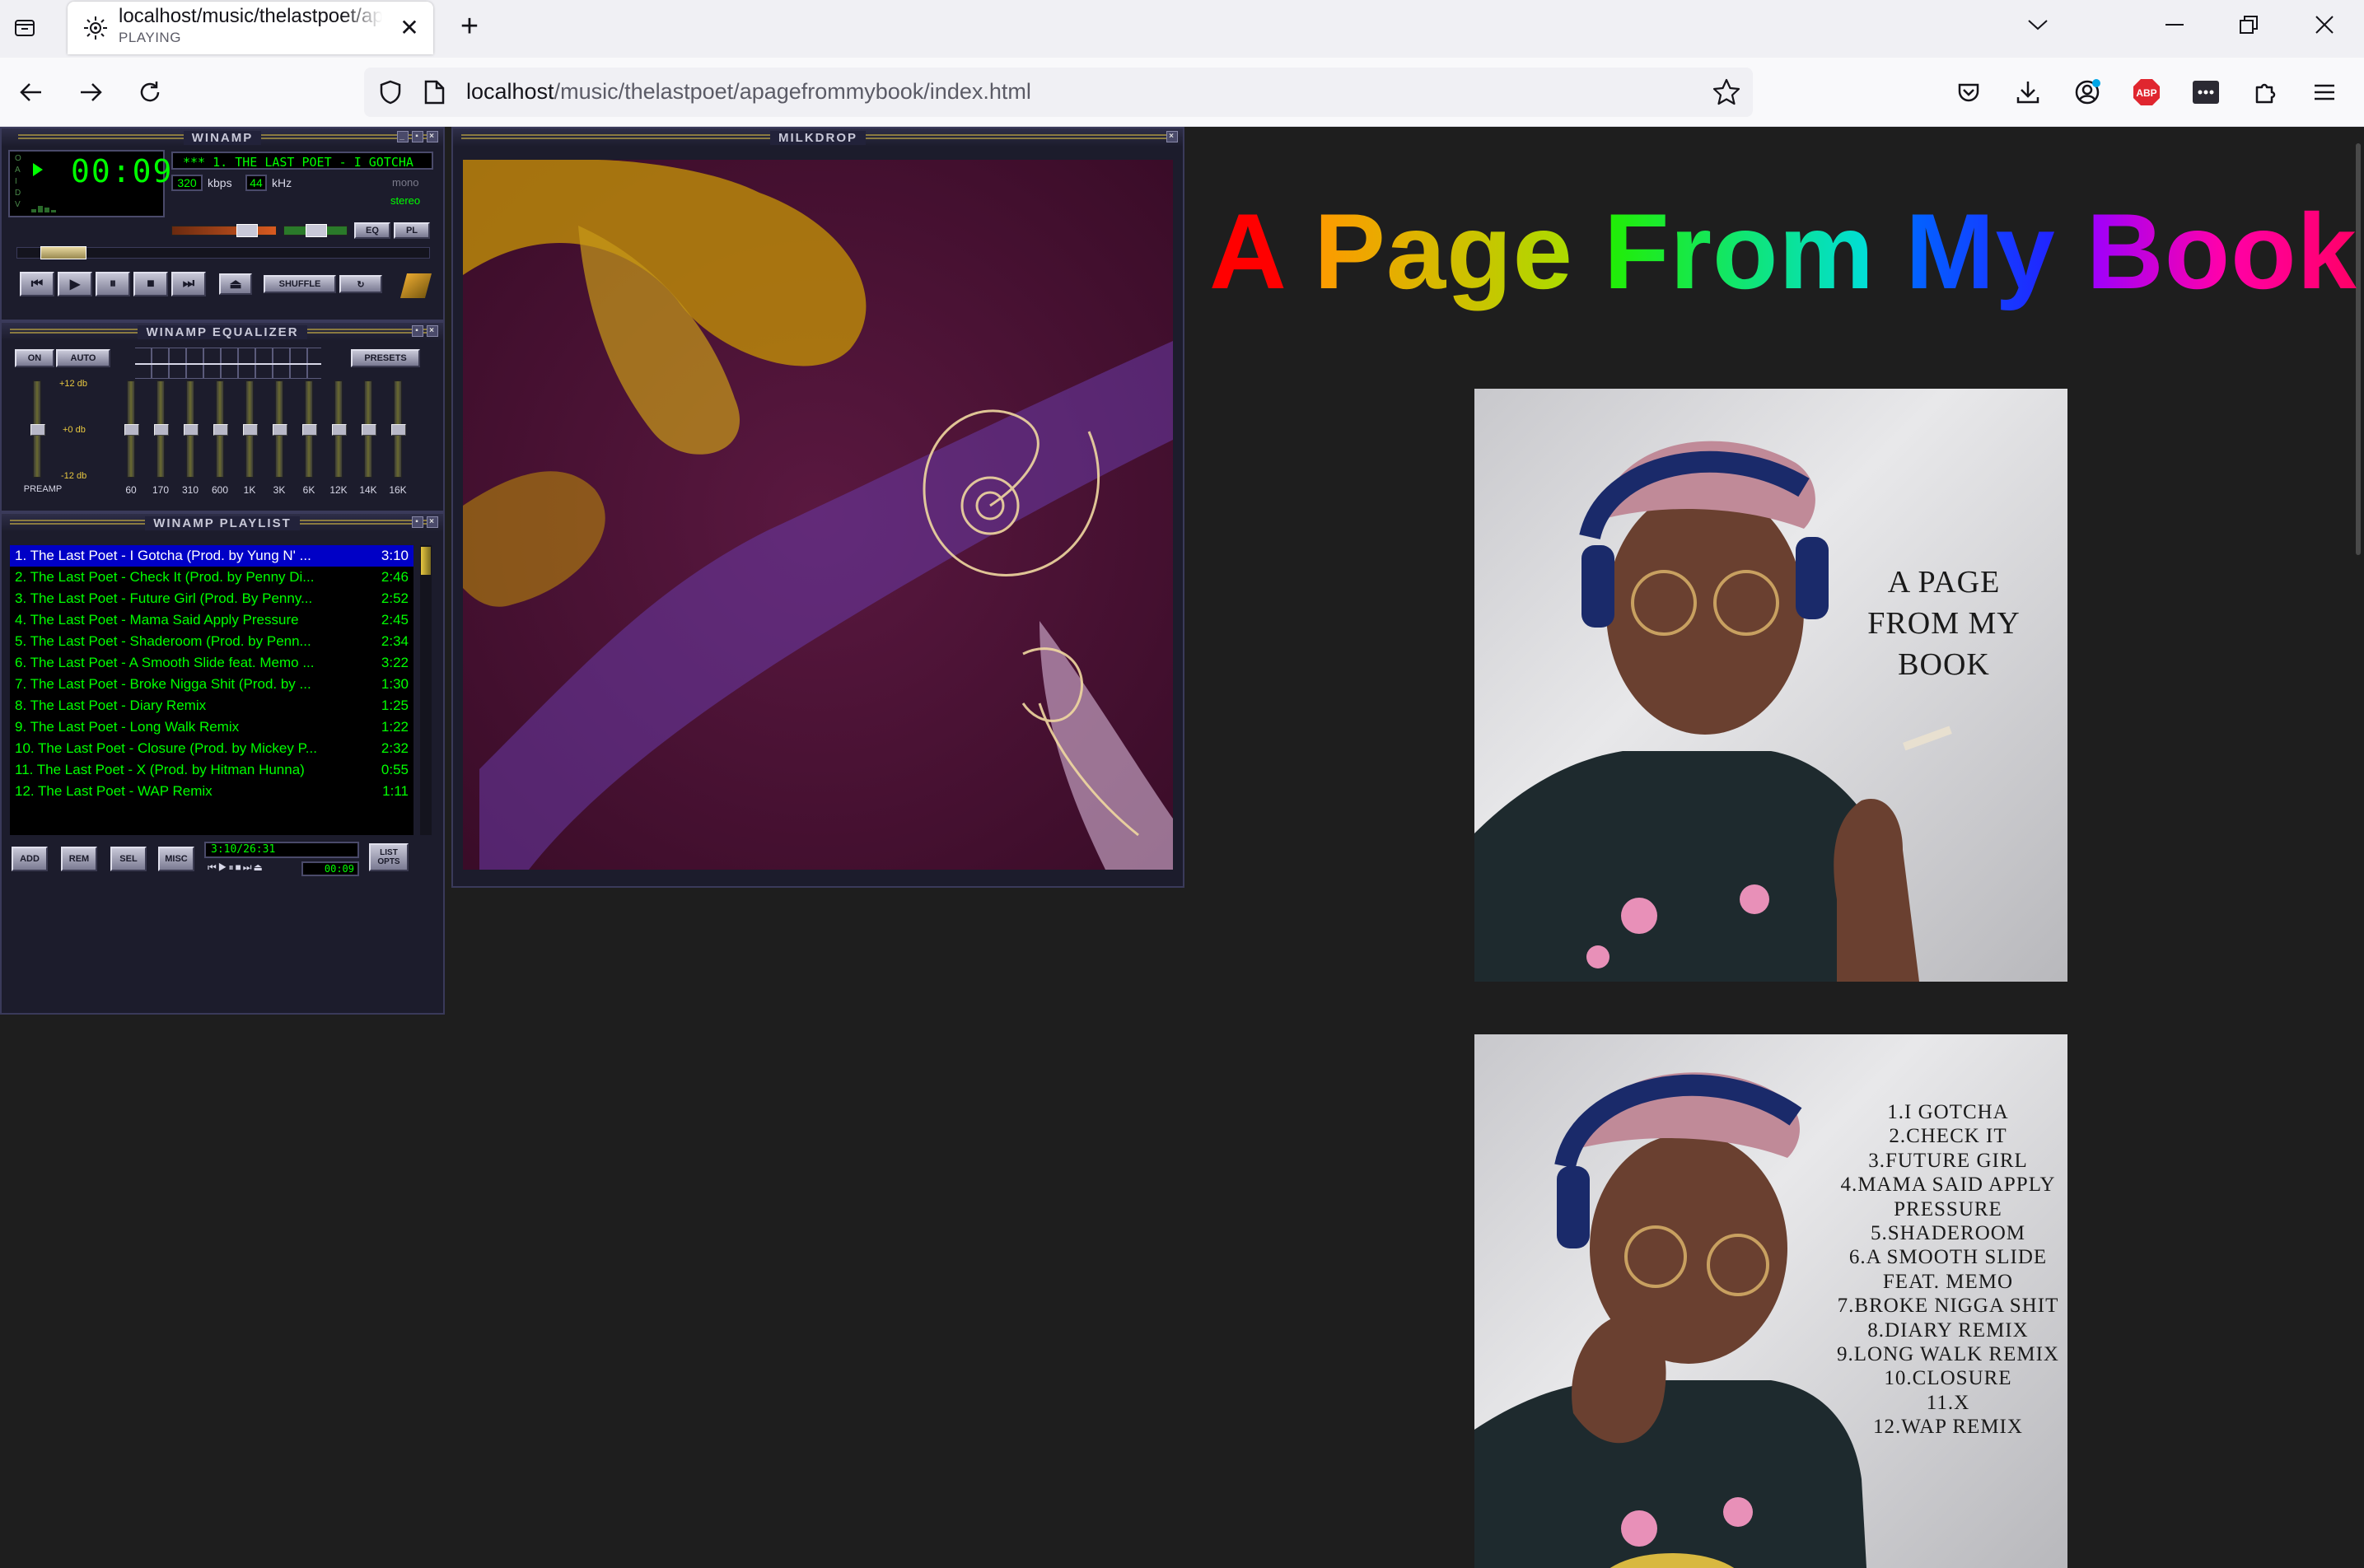 The width and height of the screenshot is (2364, 1568). I want to click on playlist-scrollbar, so click(426, 690).